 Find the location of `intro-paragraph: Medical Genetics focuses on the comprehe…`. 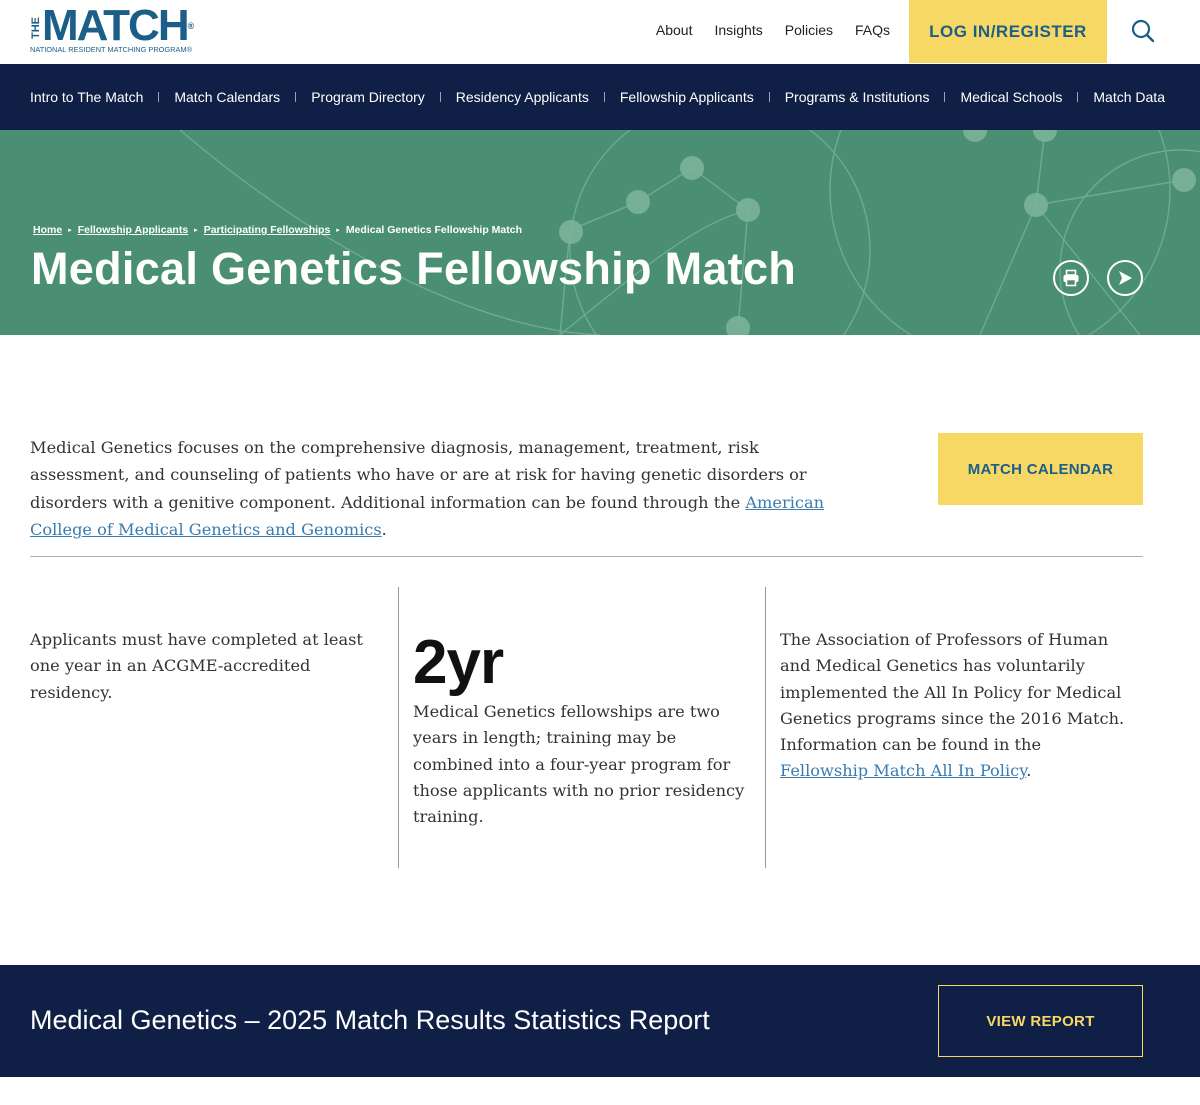

intro-paragraph: Medical Genetics focuses on the comprehe… is located at coordinates (427, 488).